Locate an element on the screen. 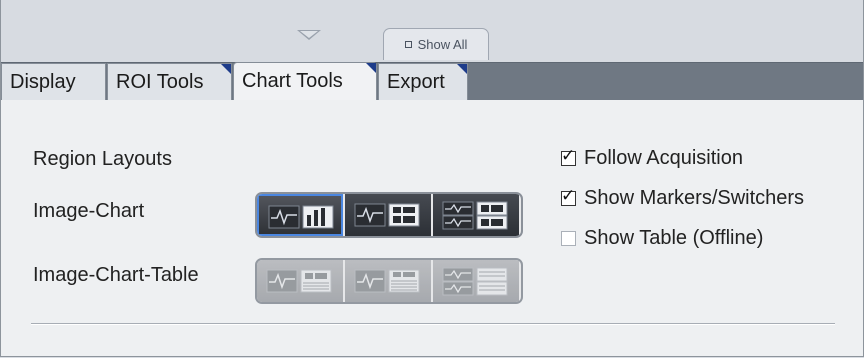 The height and width of the screenshot is (358, 864). tab-roi-tools: ROI Tools is located at coordinates (169, 82).